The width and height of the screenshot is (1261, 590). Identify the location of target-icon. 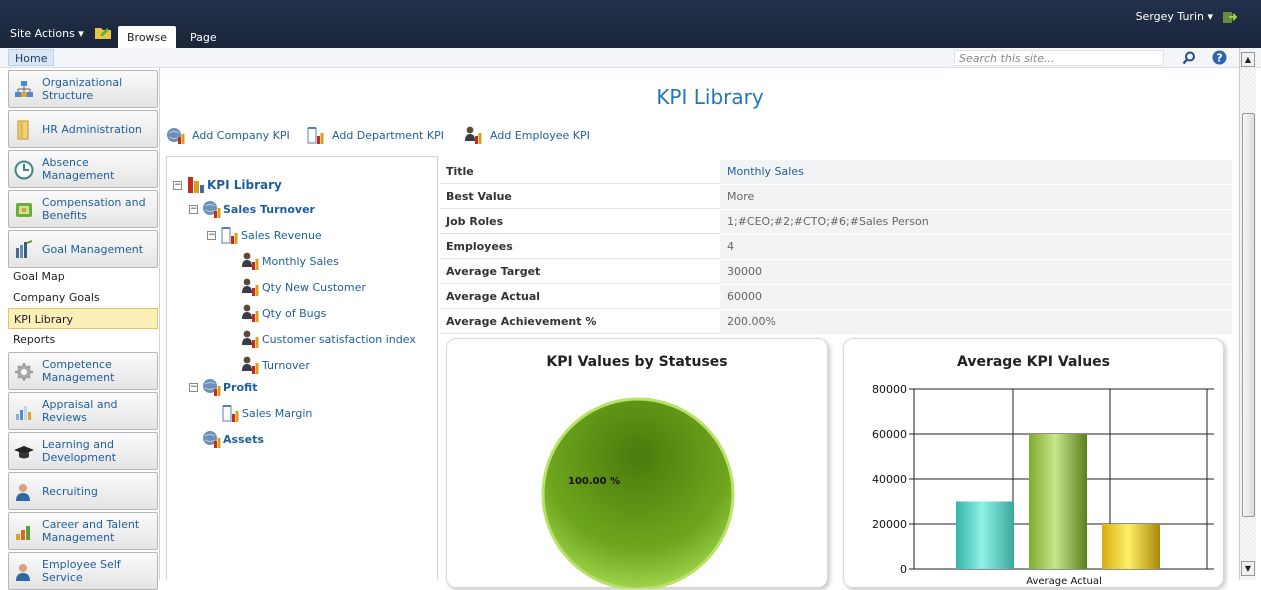
(24, 249).